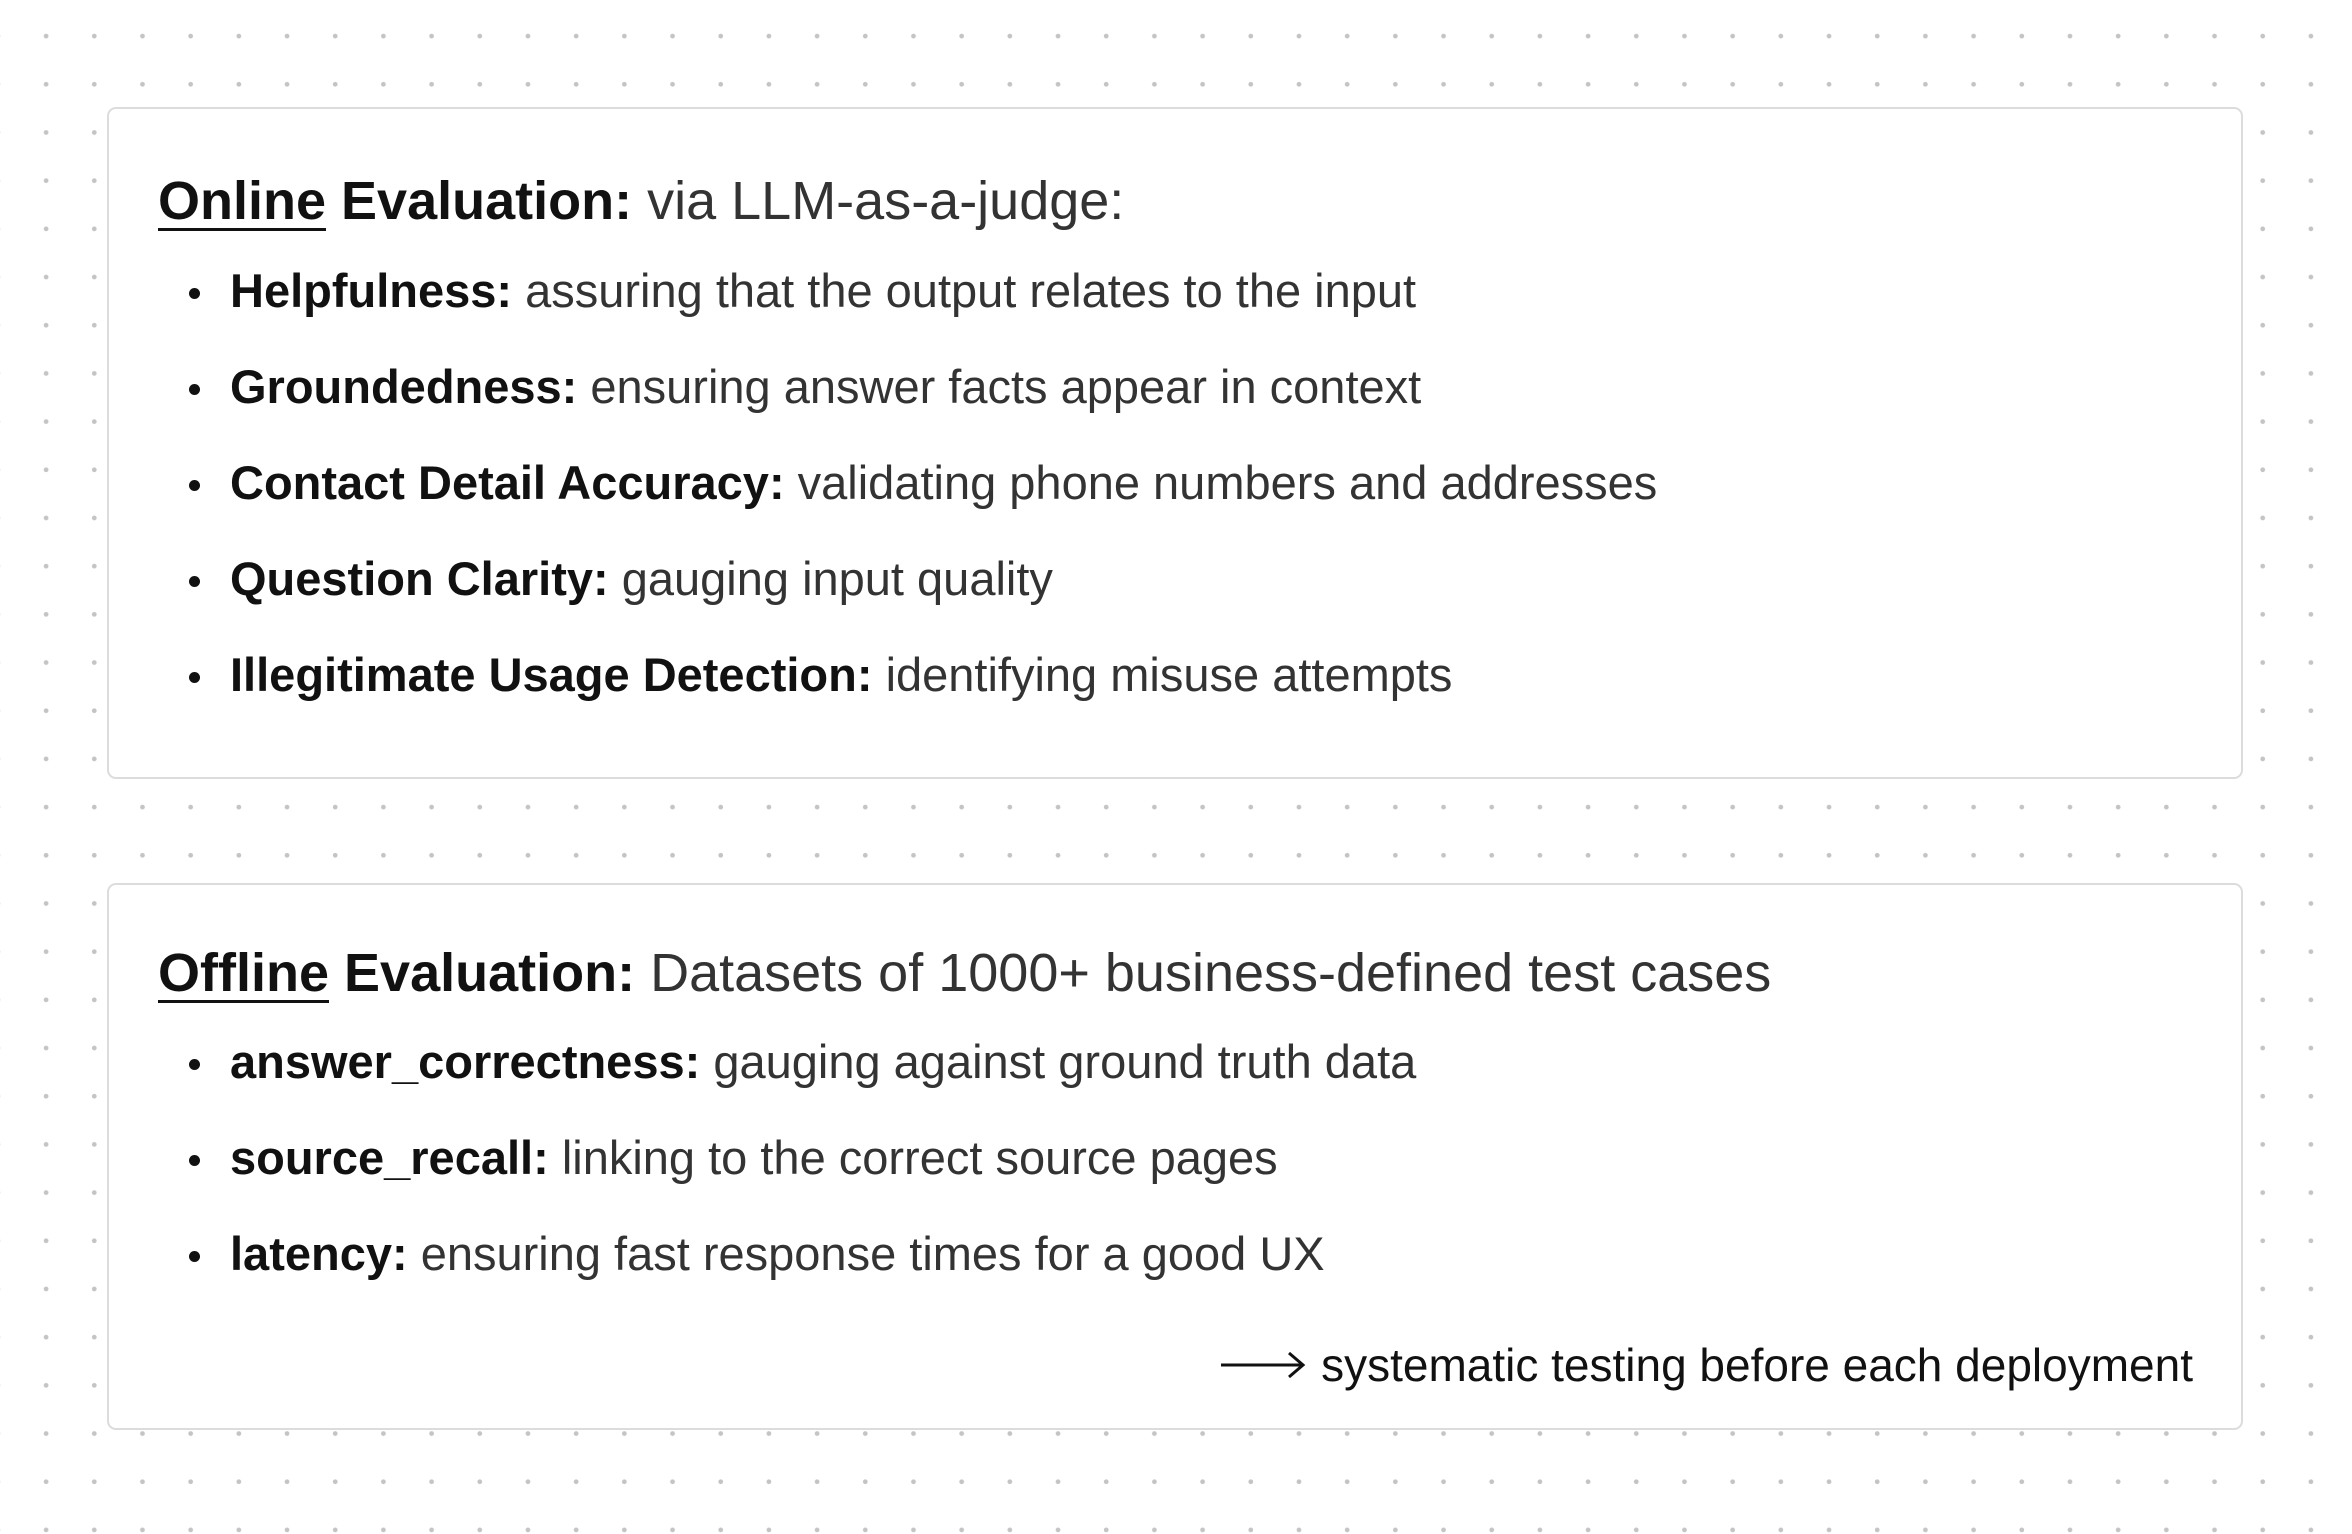 Image resolution: width=2352 pixels, height=1534 pixels. I want to click on offline-heading-label: Evaluation:, so click(490, 973).